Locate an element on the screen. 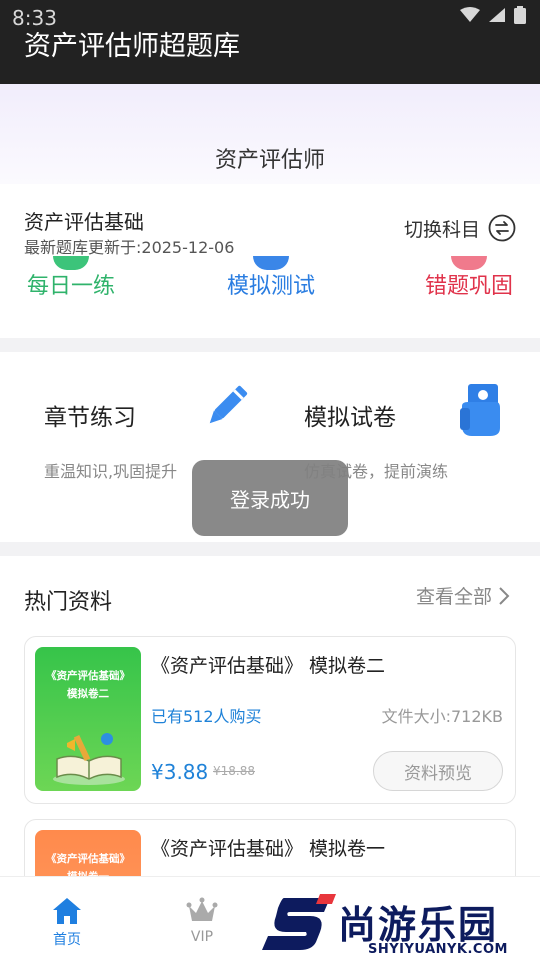 This screenshot has height=960, width=540. nav-home: 首页 is located at coordinates (67, 923).